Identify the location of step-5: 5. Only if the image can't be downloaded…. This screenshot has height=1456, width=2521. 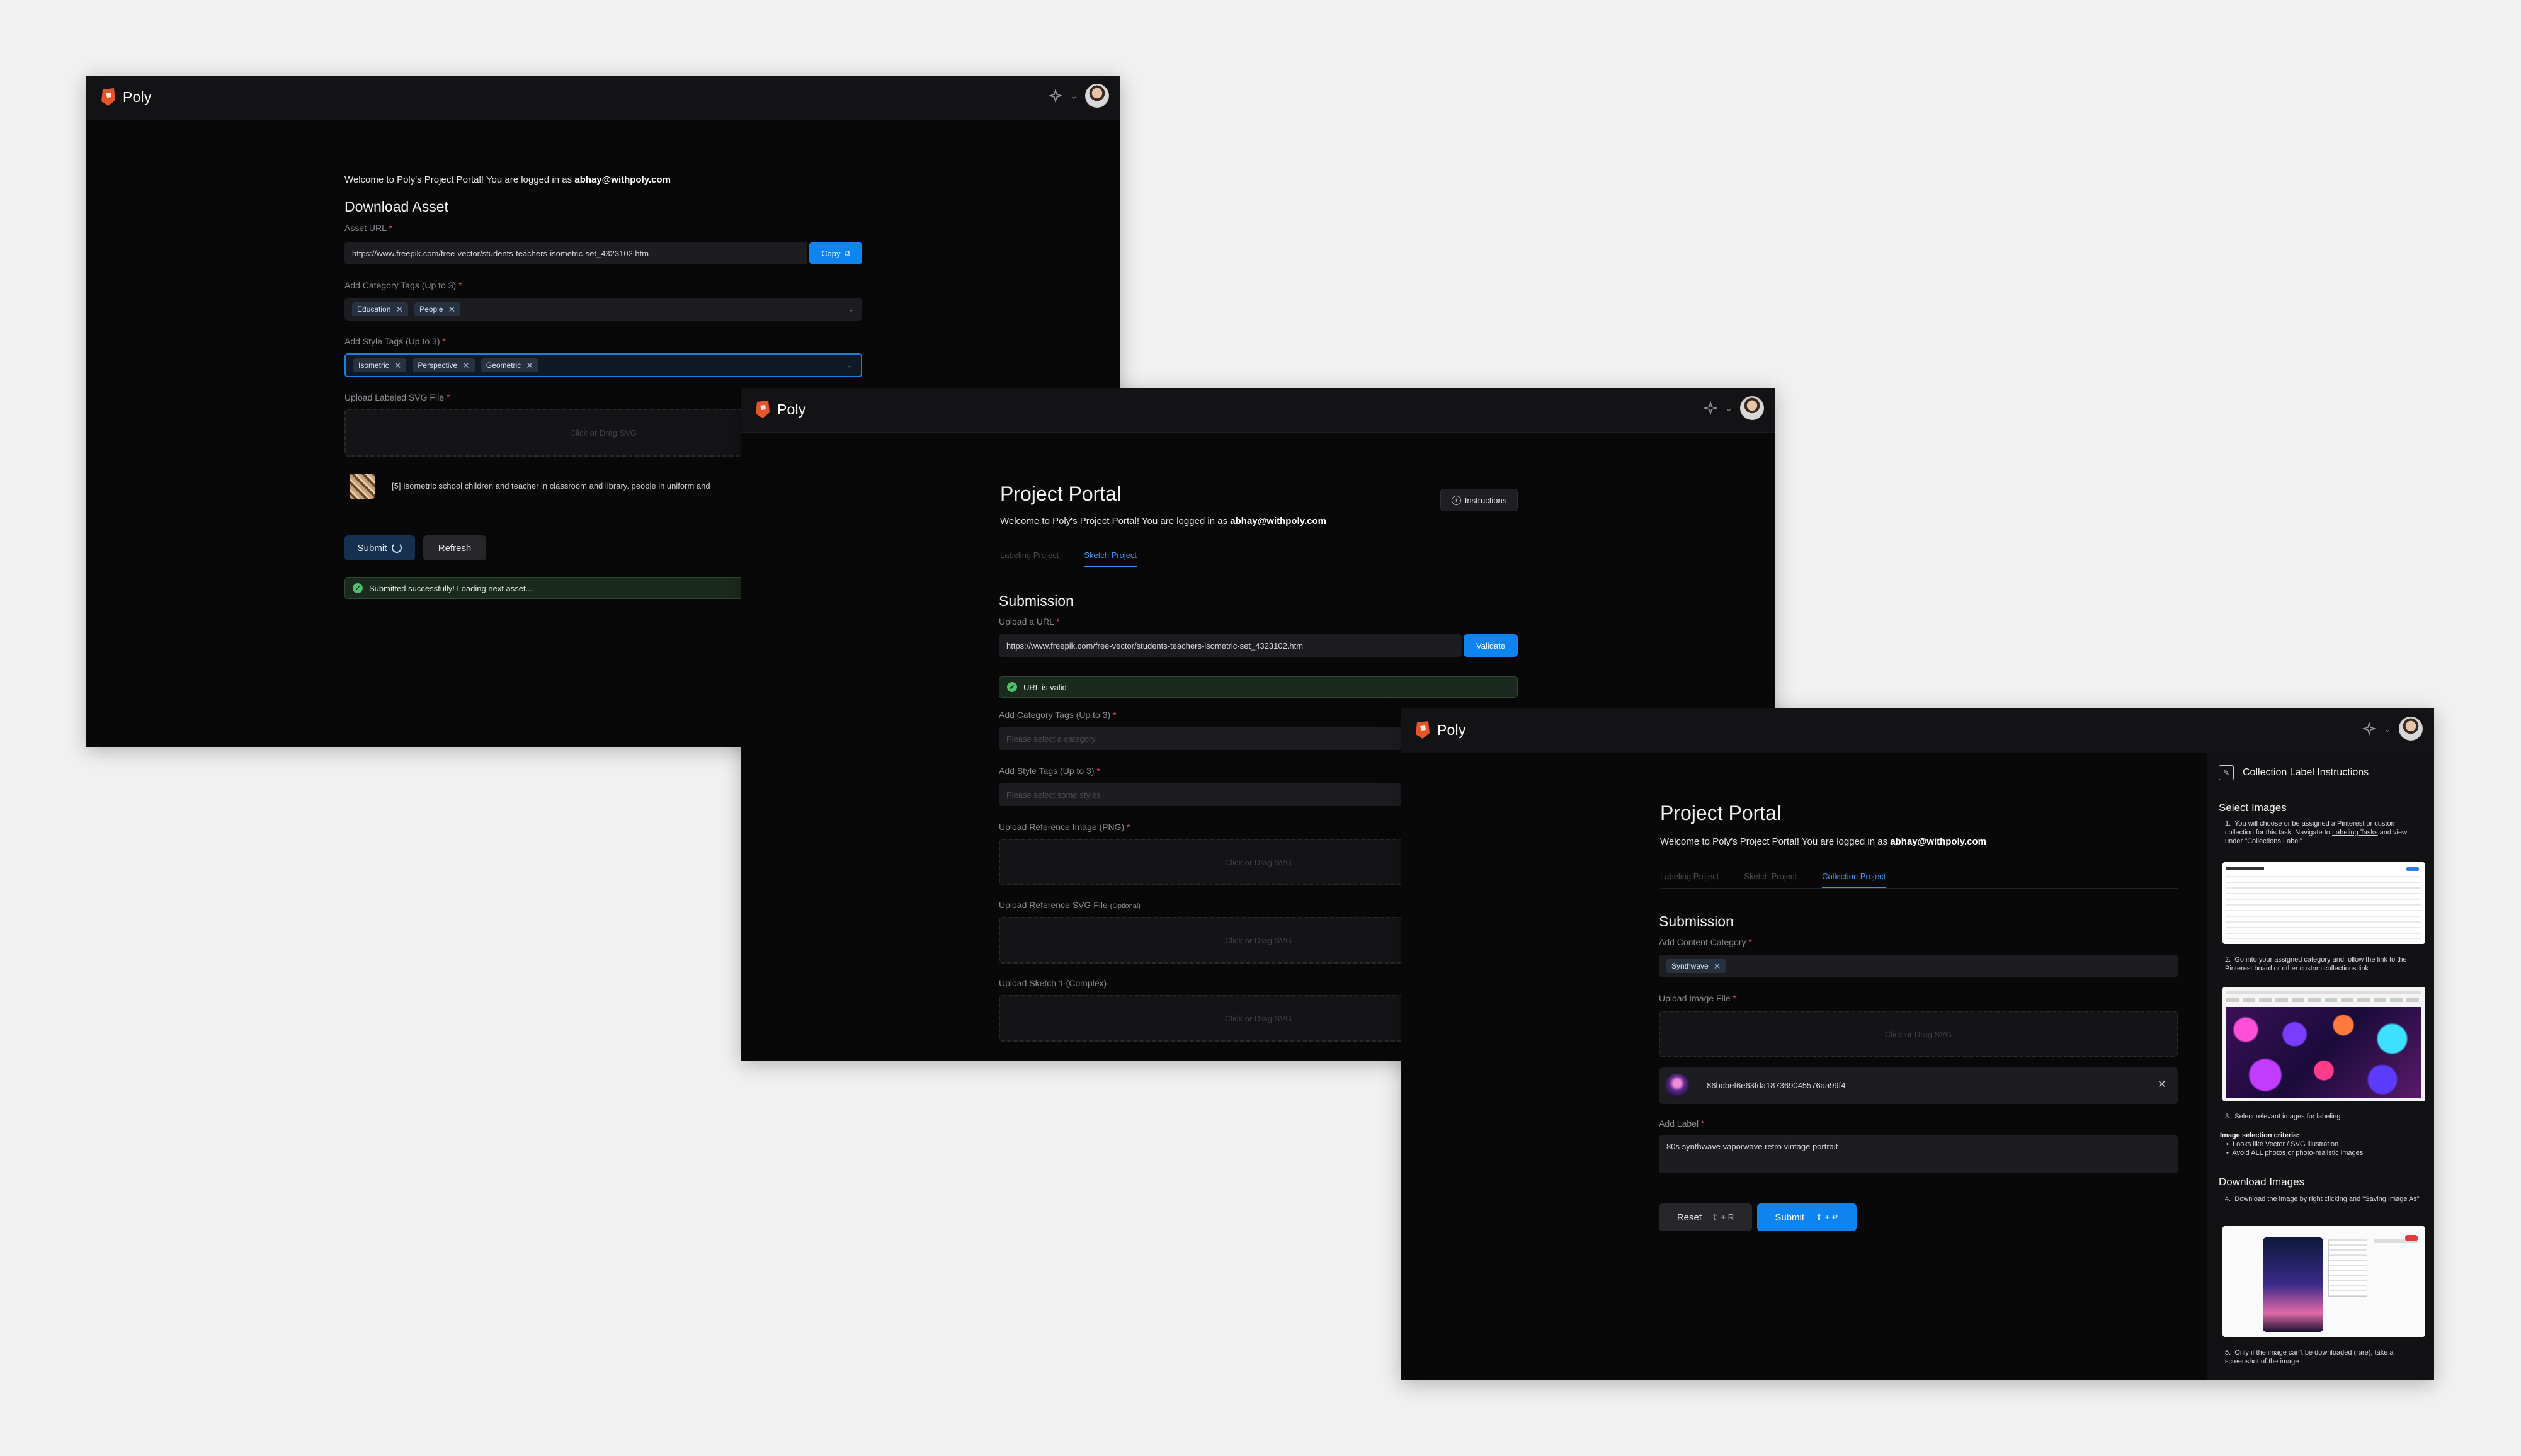
(2309, 1357).